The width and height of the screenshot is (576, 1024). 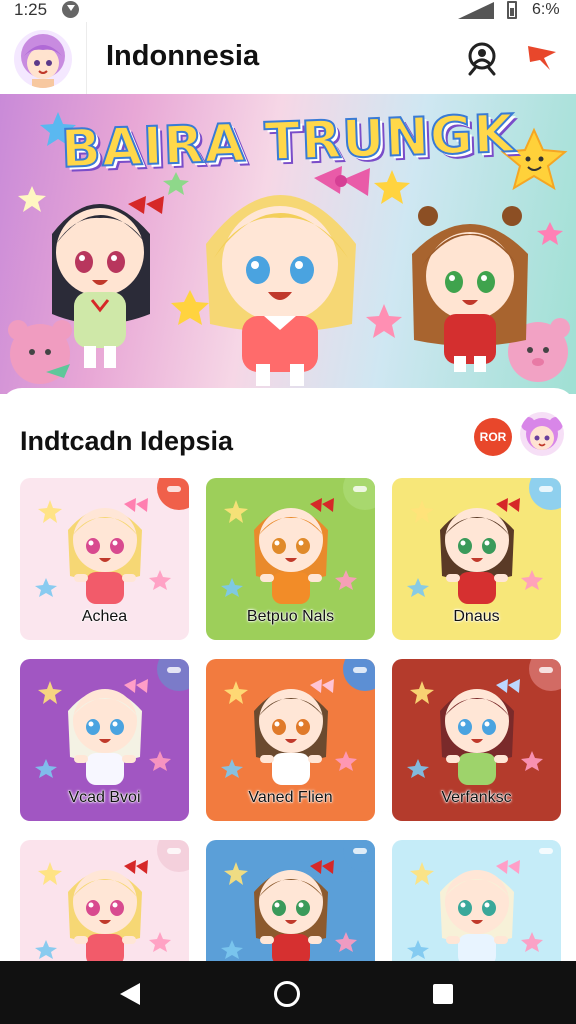 I want to click on character-tile: Vcad Bvoi, so click(x=104, y=740).